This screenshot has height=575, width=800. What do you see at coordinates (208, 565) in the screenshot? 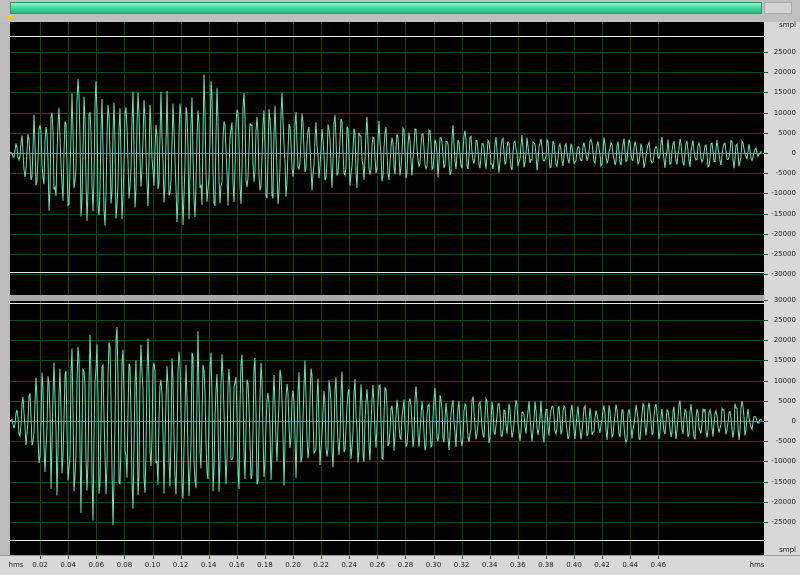
I see `time-tick-label: 0.14` at bounding box center [208, 565].